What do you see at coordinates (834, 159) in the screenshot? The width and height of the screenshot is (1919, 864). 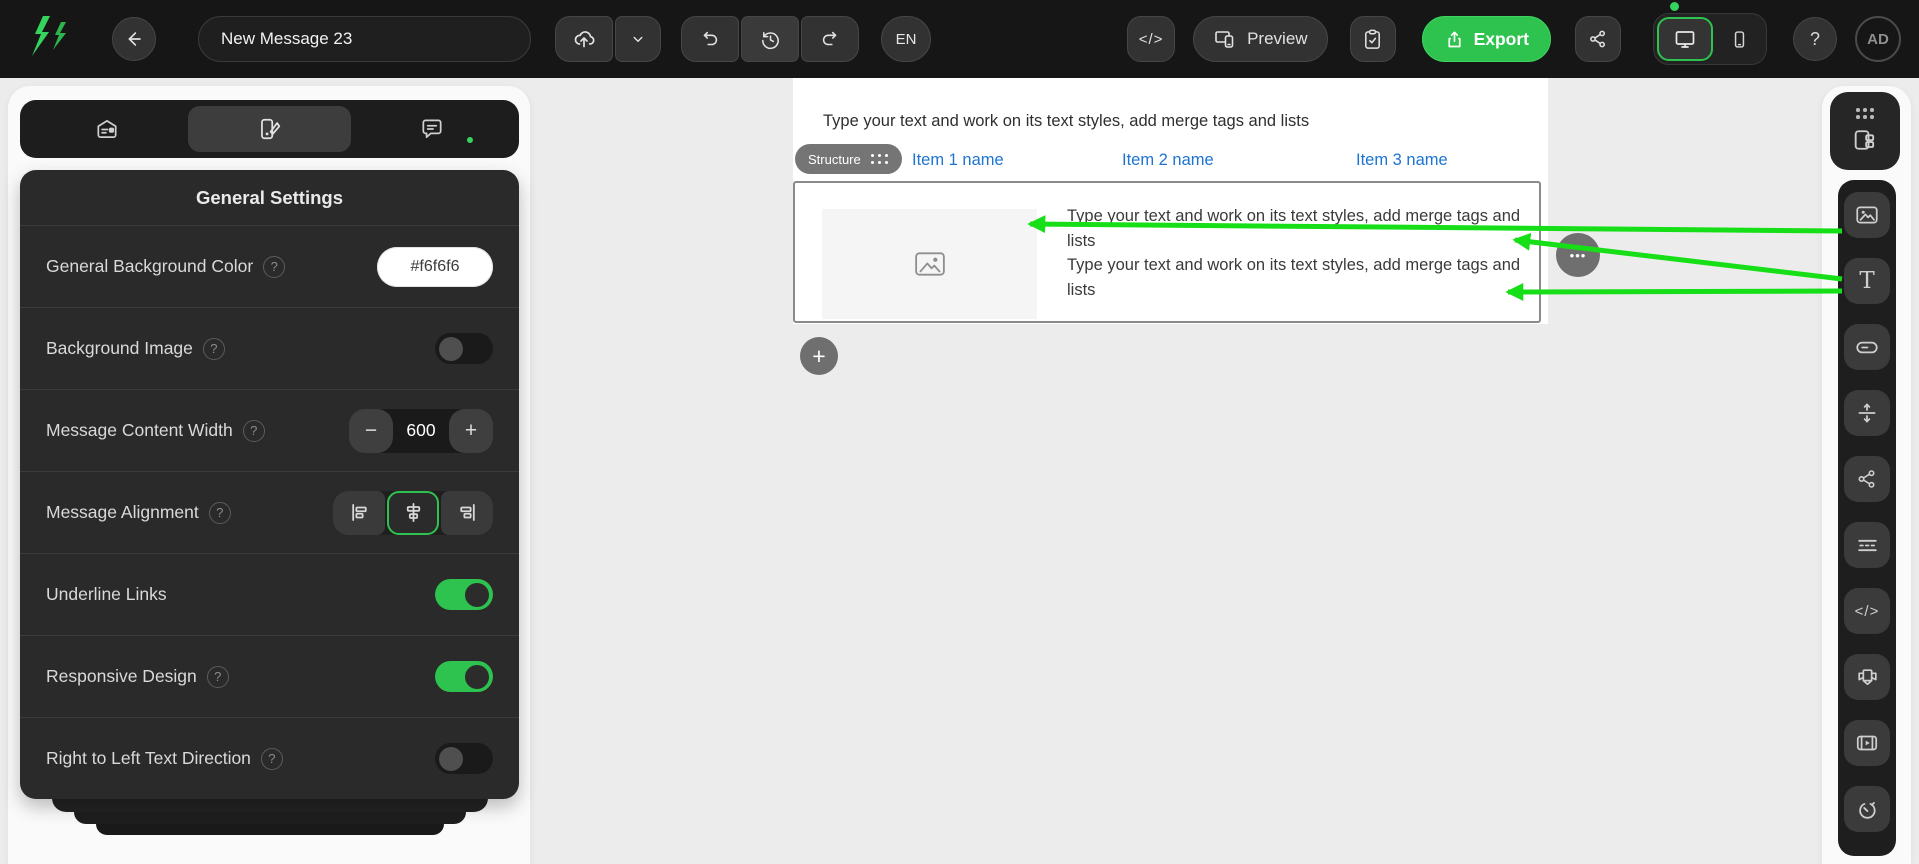 I see `structure-badge-label: Structure` at bounding box center [834, 159].